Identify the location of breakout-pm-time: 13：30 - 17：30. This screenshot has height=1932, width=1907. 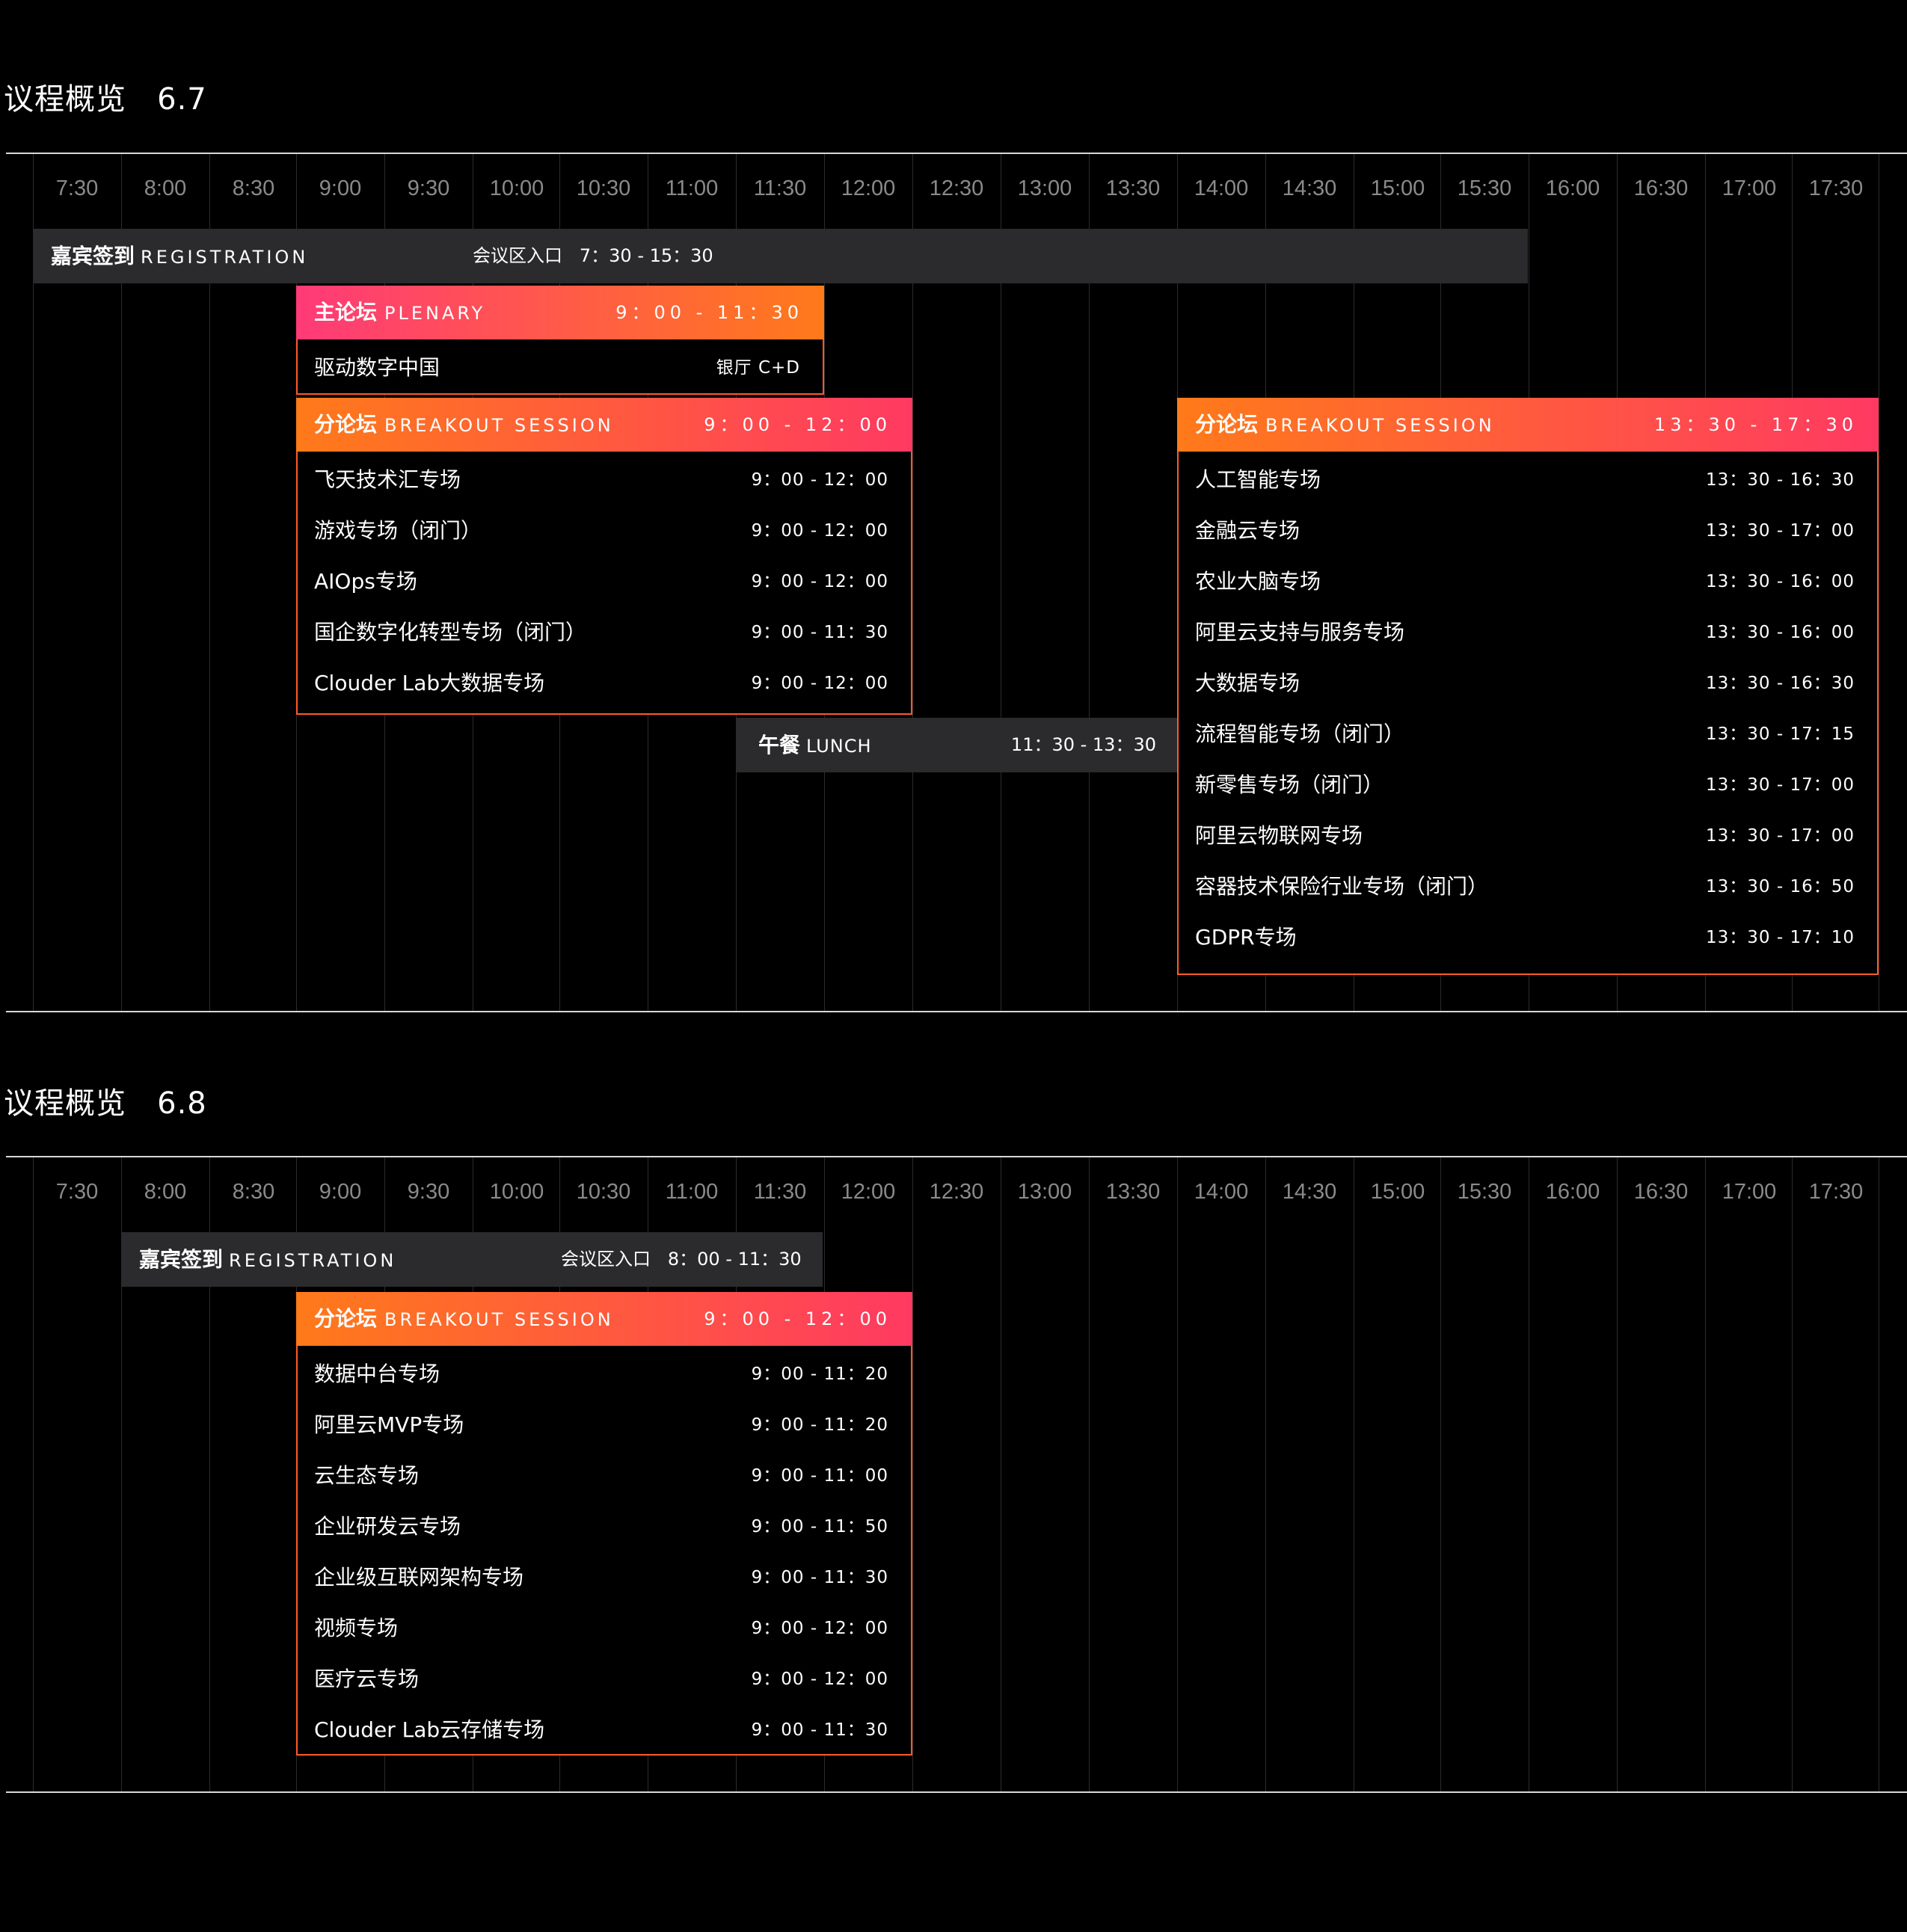
(1755, 424).